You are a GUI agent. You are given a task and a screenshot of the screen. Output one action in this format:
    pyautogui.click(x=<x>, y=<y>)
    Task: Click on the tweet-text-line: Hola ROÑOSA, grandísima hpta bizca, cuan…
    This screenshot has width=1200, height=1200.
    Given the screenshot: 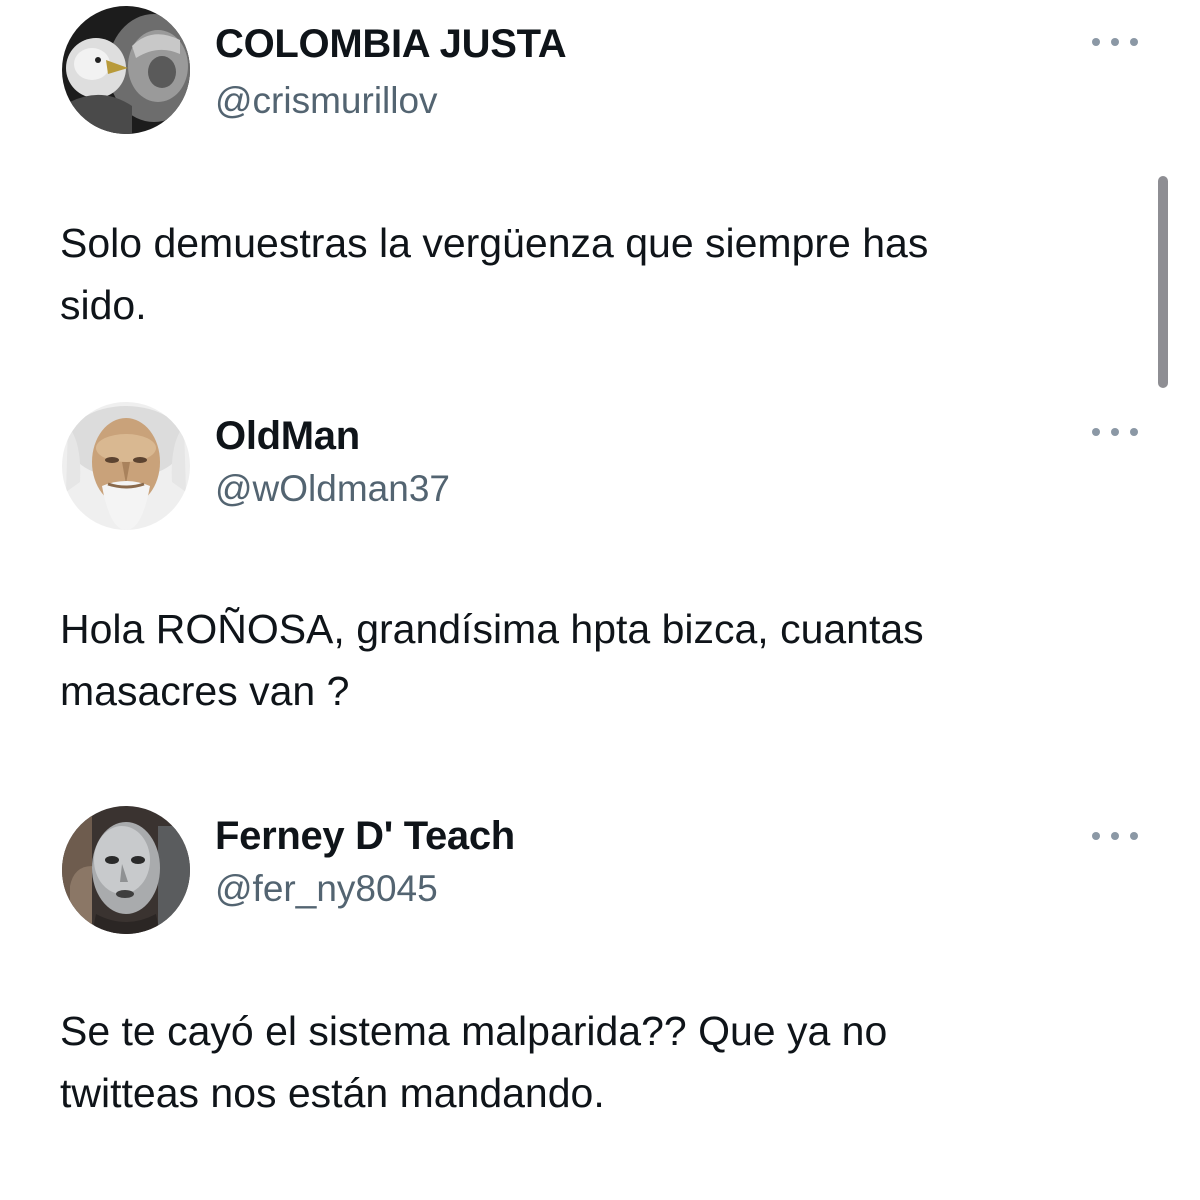 What is the action you would take?
    pyautogui.click(x=492, y=629)
    